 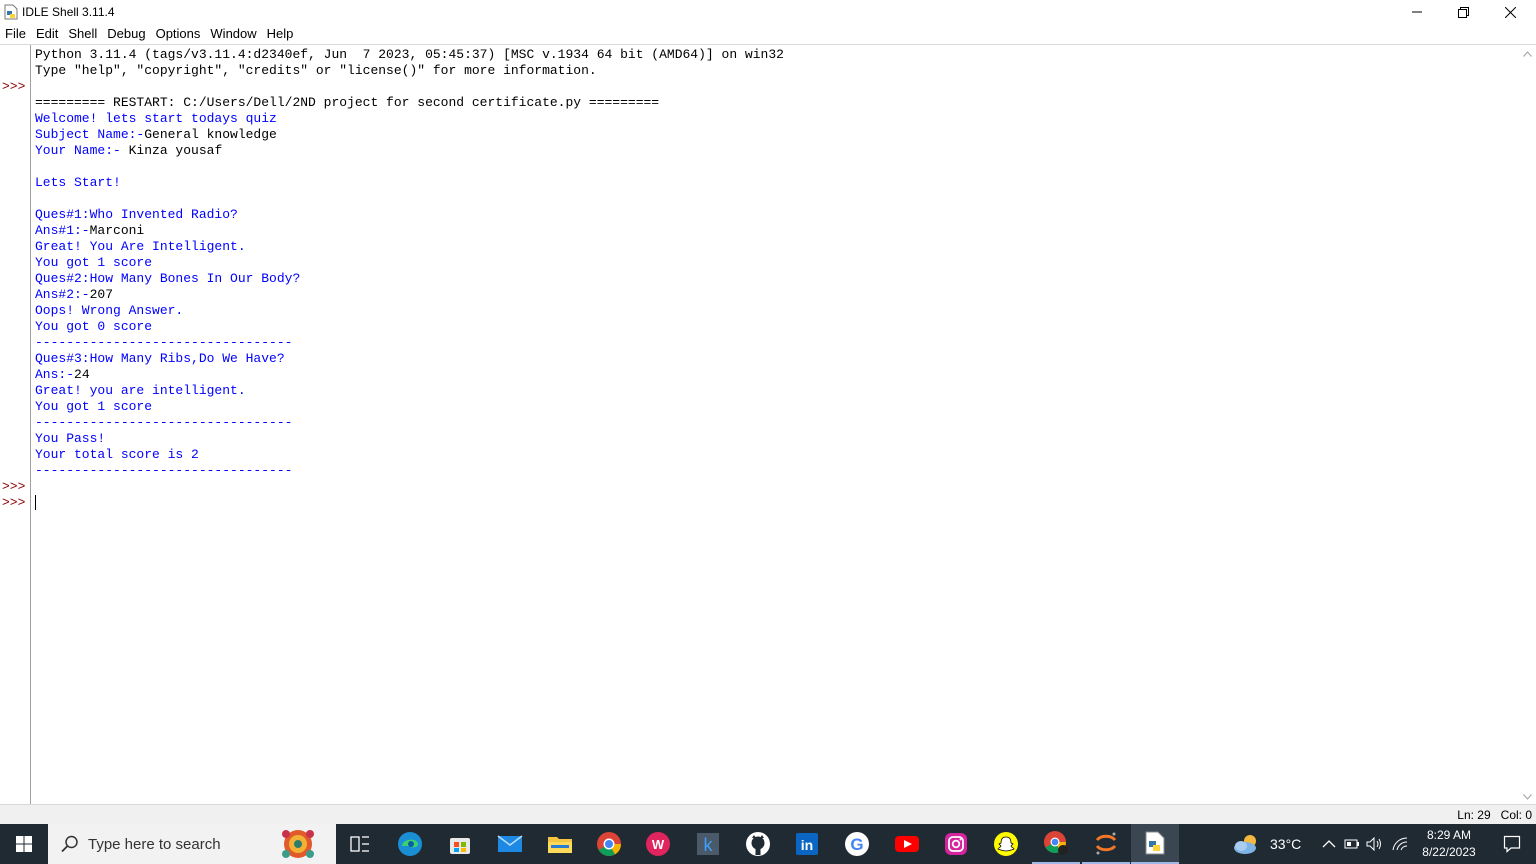 I want to click on battery-icon, so click(x=1352, y=844).